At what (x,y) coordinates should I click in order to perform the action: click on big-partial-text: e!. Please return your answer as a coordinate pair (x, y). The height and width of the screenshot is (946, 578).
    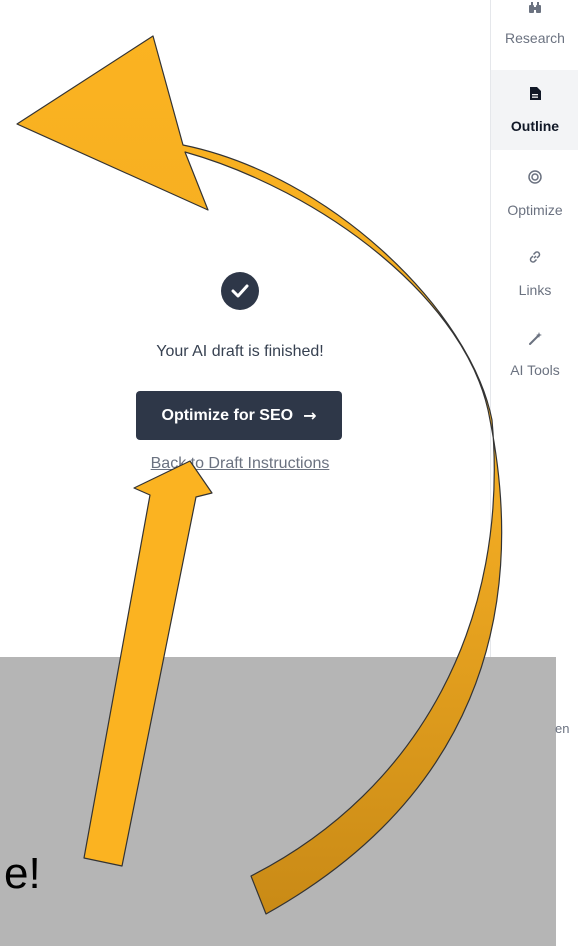
    Looking at the image, I should click on (22, 873).